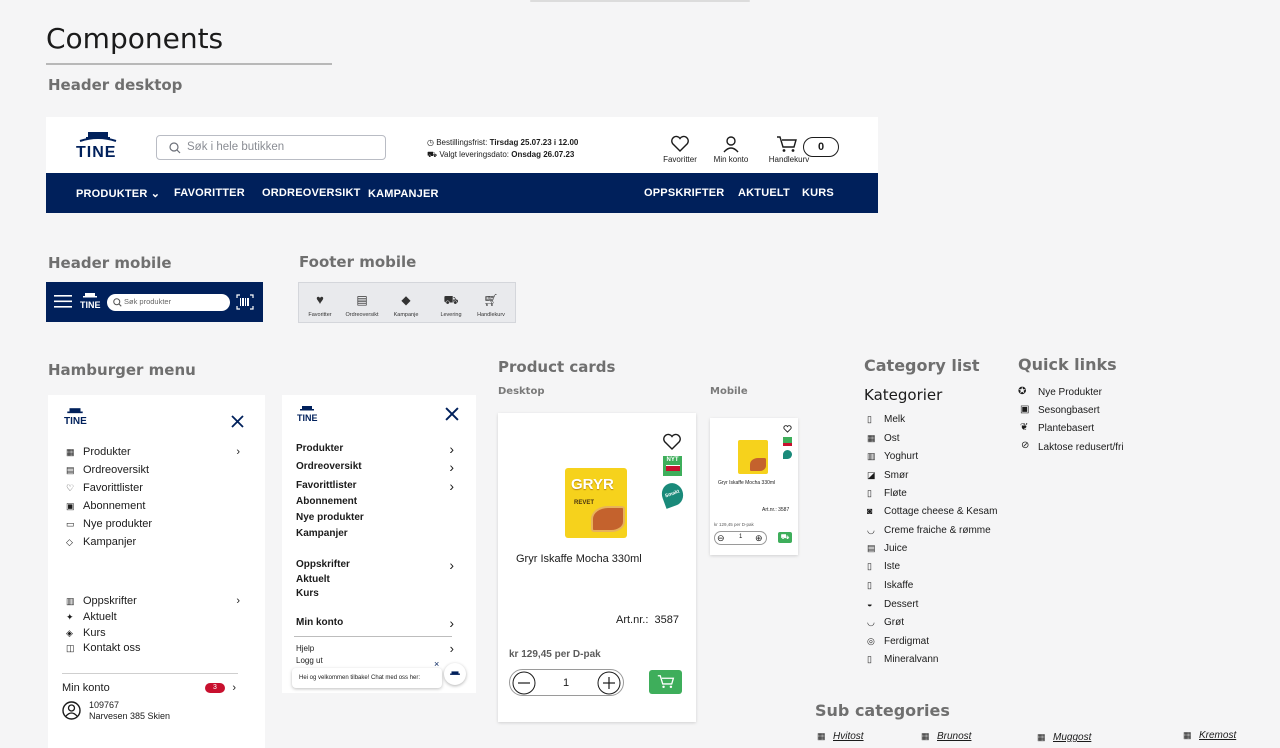 The image size is (1280, 748). What do you see at coordinates (894, 419) in the screenshot?
I see `category-item-melk: Melk` at bounding box center [894, 419].